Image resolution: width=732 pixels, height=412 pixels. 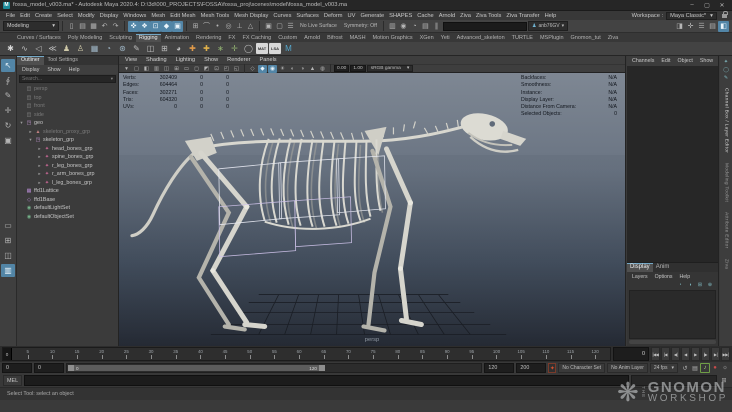 What do you see at coordinates (71, 26) in the screenshot?
I see `new-scene-icon: ▯` at bounding box center [71, 26].